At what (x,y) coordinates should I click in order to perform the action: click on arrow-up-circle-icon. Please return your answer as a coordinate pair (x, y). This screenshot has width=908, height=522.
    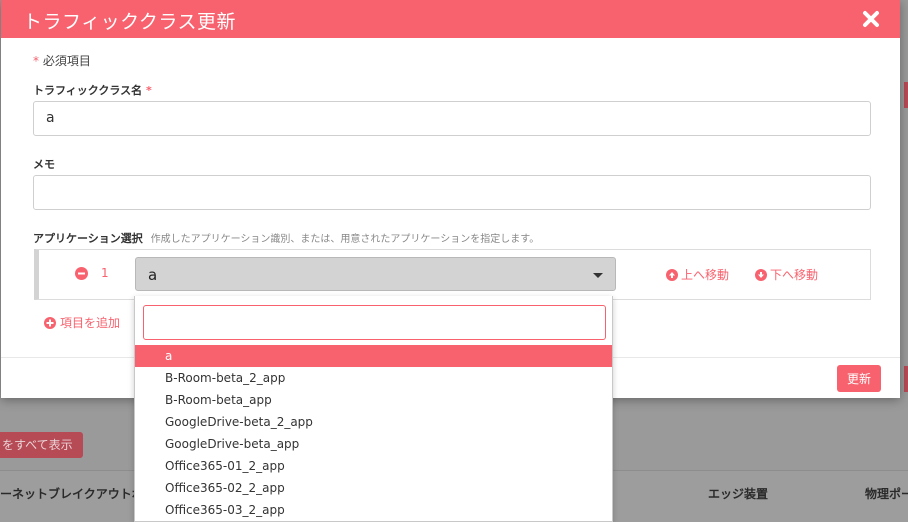
    Looking at the image, I should click on (672, 274).